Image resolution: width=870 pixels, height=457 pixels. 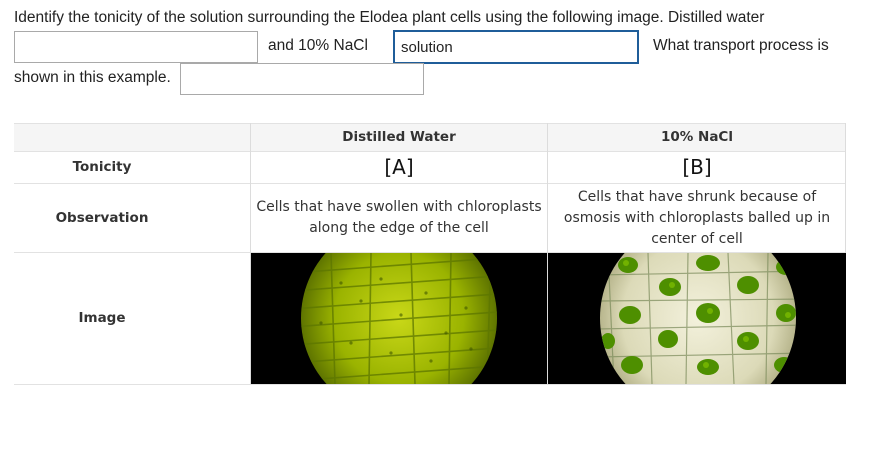 I want to click on answer-field-transport-process, so click(x=302, y=79).